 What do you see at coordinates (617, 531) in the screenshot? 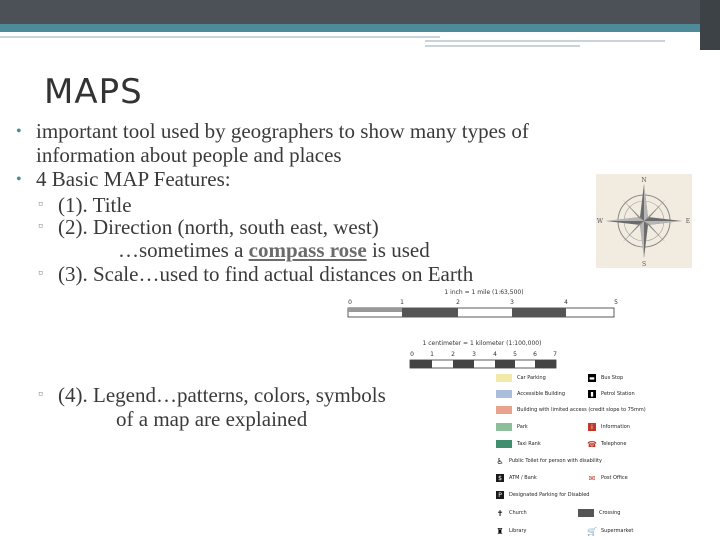
I see `legend-label: Supermarket` at bounding box center [617, 531].